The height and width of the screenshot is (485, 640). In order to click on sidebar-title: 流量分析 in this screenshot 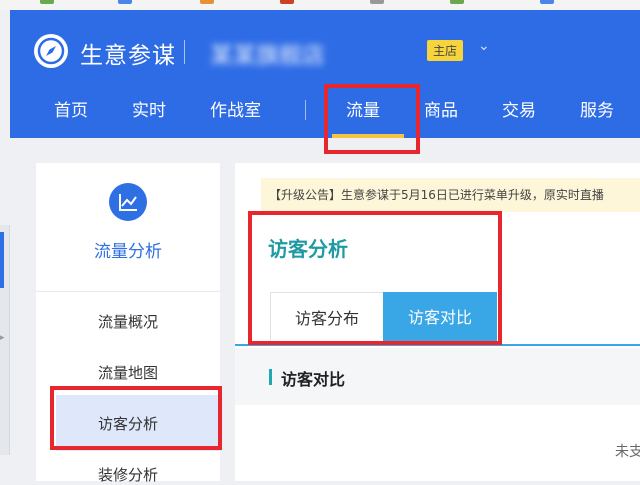, I will do `click(128, 249)`.